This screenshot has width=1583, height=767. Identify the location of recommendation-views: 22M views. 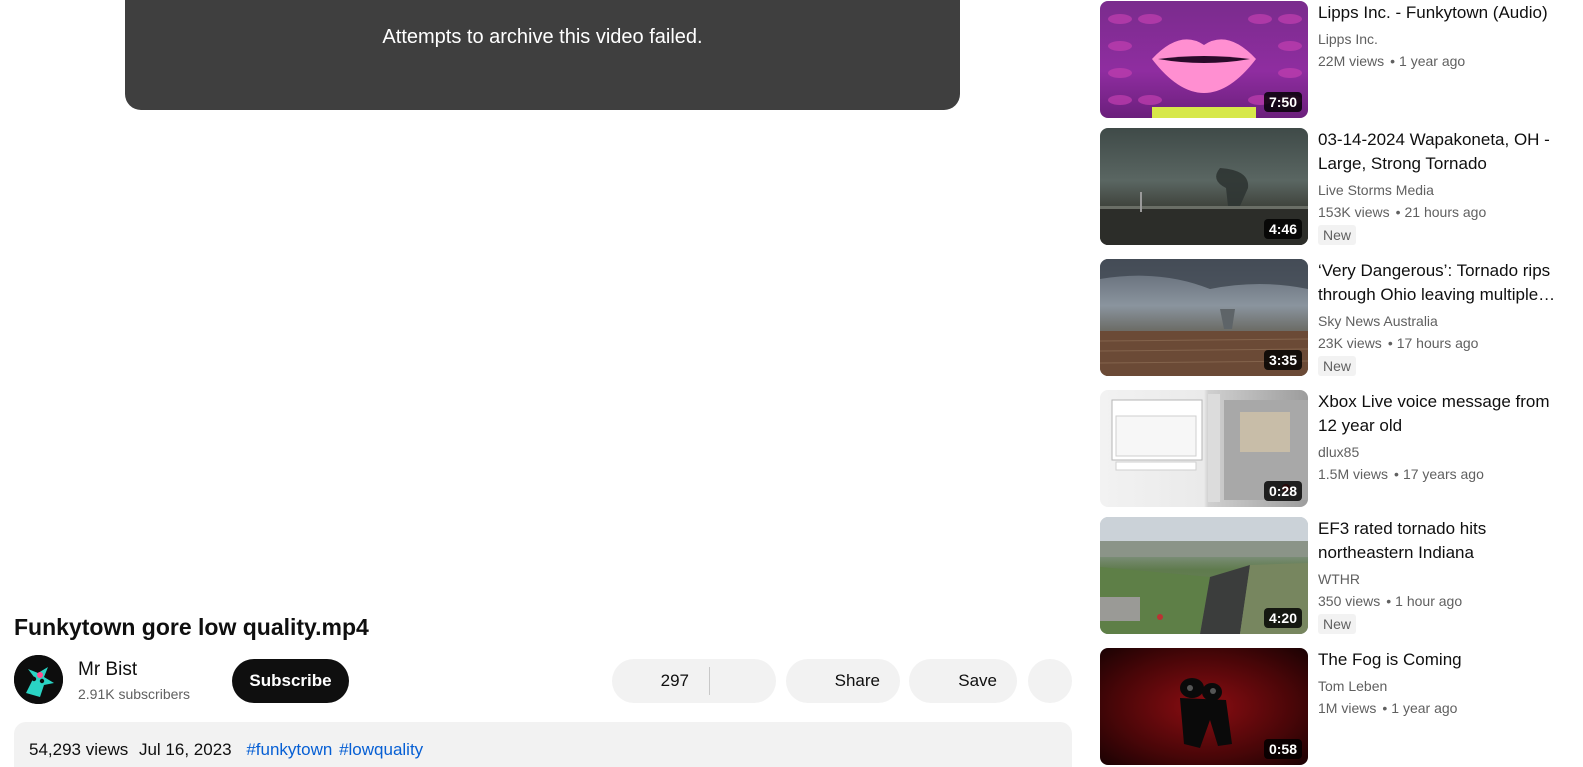
(1351, 61).